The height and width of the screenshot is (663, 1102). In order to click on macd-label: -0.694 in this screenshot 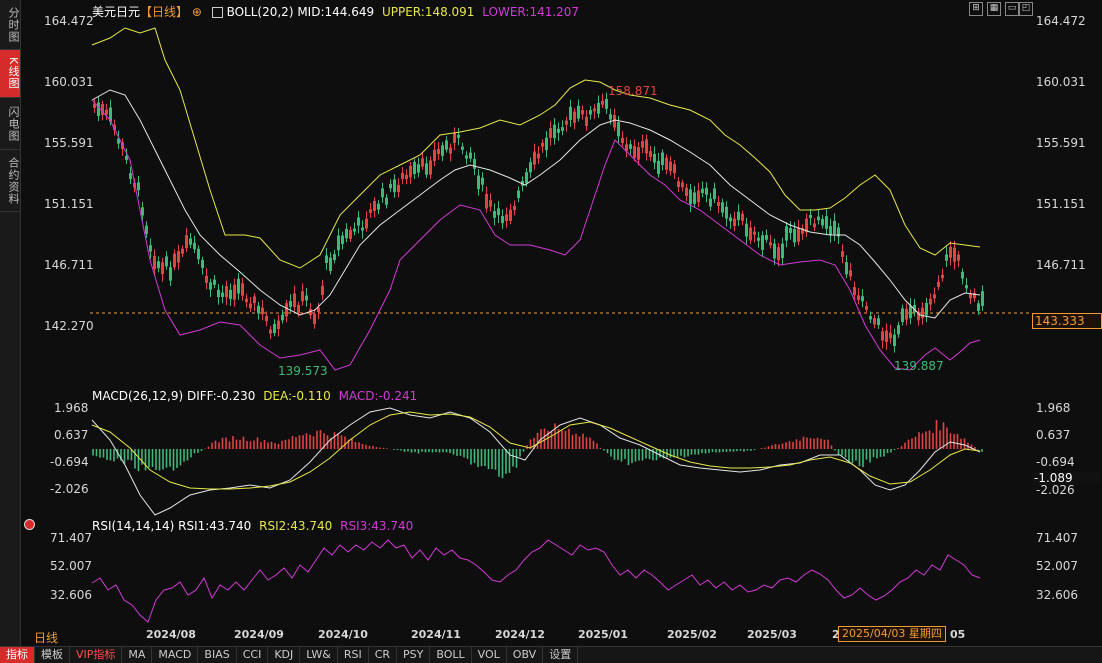, I will do `click(69, 462)`.